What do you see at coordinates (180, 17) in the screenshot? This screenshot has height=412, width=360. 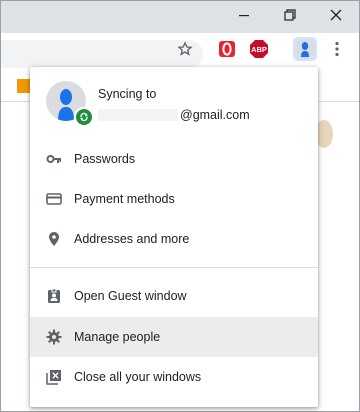 I see `title-bar` at bounding box center [180, 17].